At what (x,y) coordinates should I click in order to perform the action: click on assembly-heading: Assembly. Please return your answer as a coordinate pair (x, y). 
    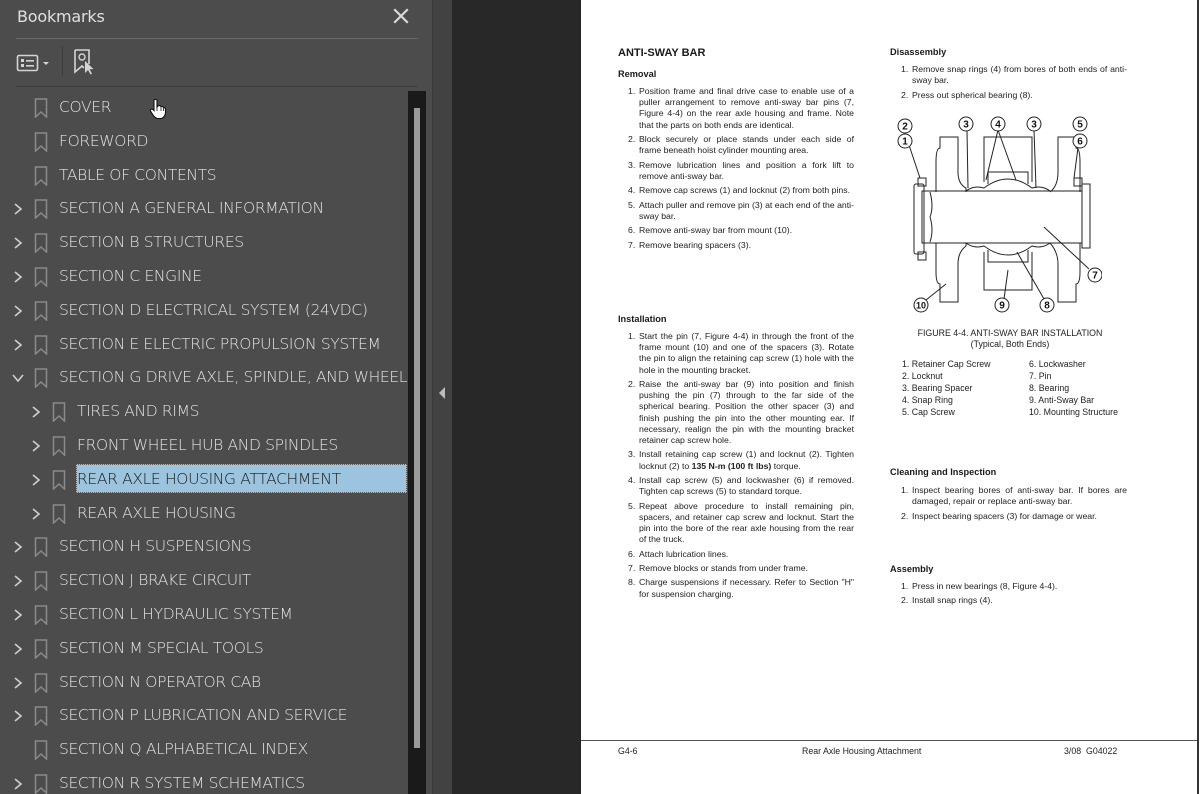
    Looking at the image, I should click on (912, 569).